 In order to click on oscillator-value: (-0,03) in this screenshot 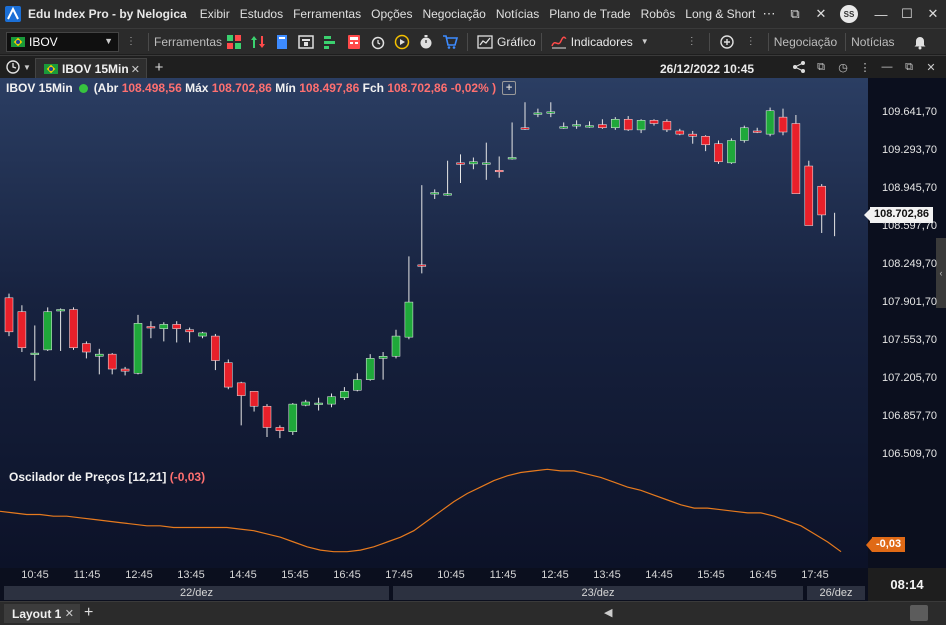, I will do `click(187, 477)`.